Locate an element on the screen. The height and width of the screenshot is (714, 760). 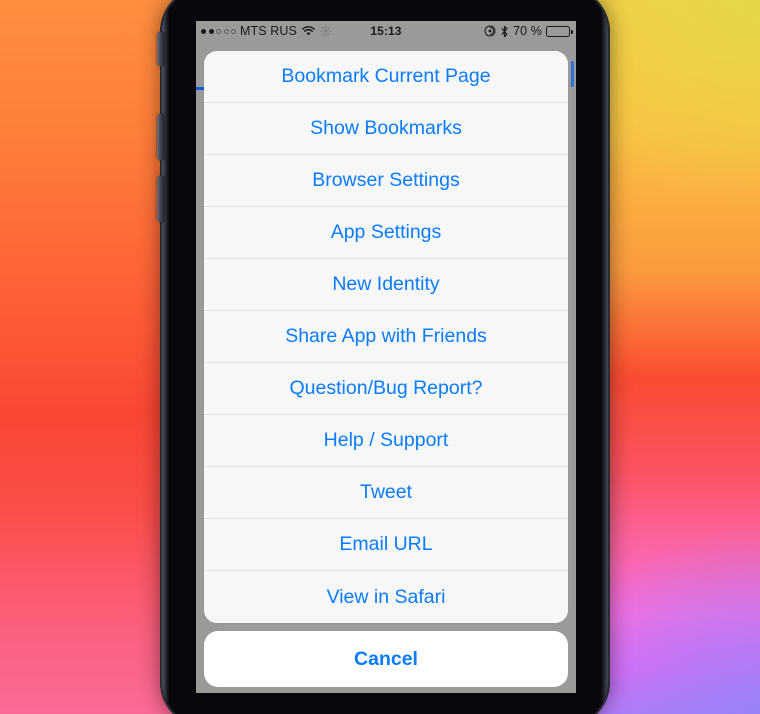
volume-down-button is located at coordinates (160, 199).